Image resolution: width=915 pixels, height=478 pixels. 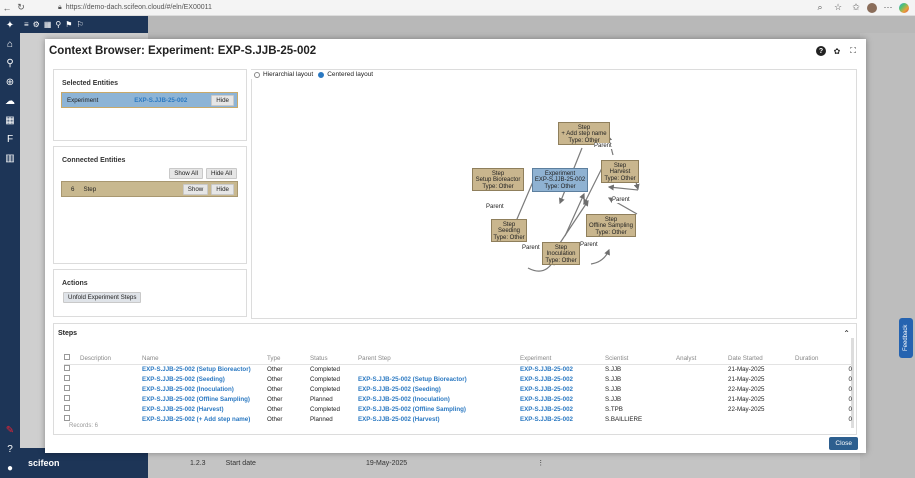 I want to click on favorites-bar-icon: ✩, so click(x=856, y=8).